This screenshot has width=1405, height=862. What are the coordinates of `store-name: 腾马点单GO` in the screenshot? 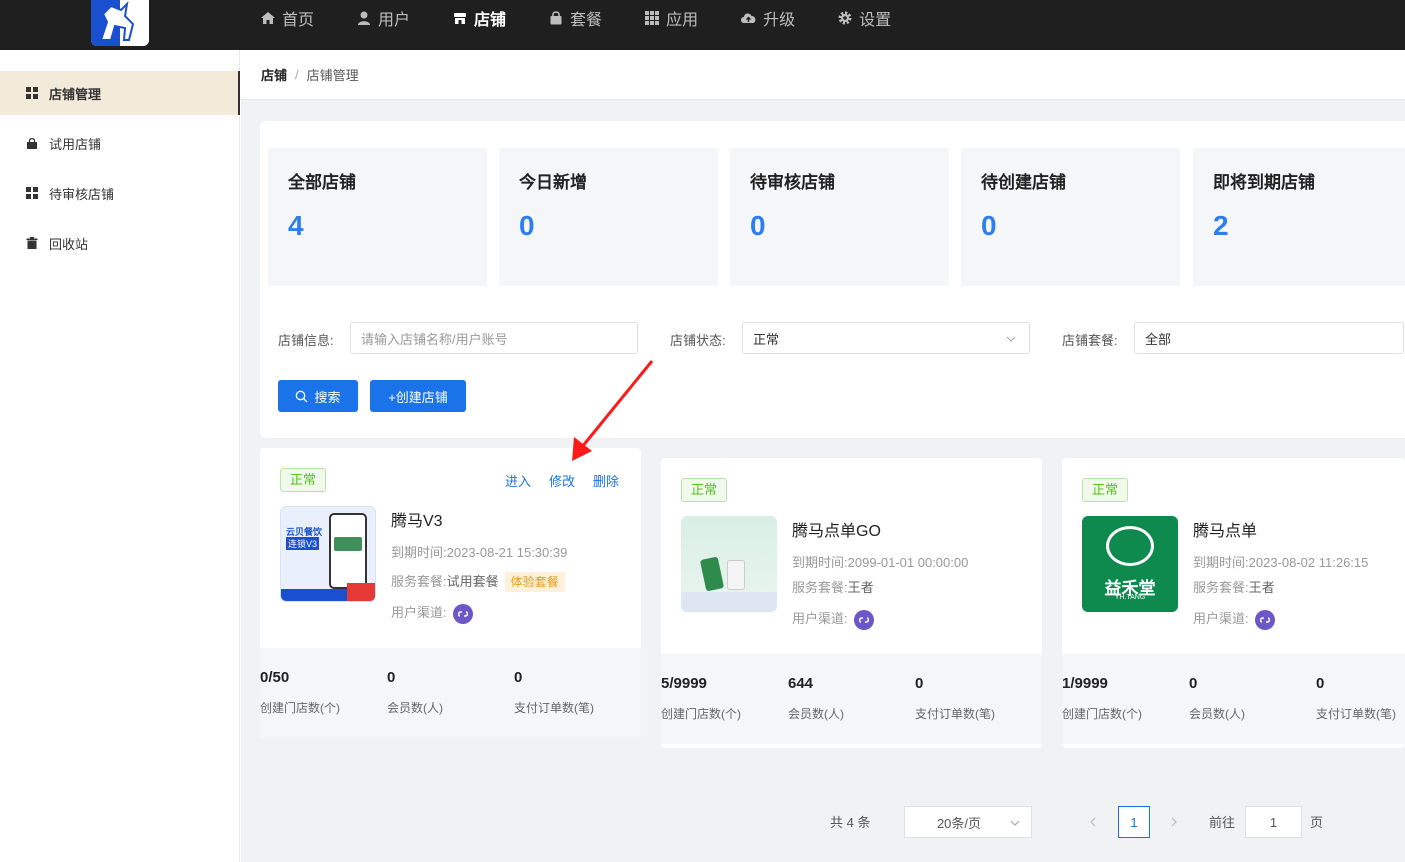 It's located at (836, 531).